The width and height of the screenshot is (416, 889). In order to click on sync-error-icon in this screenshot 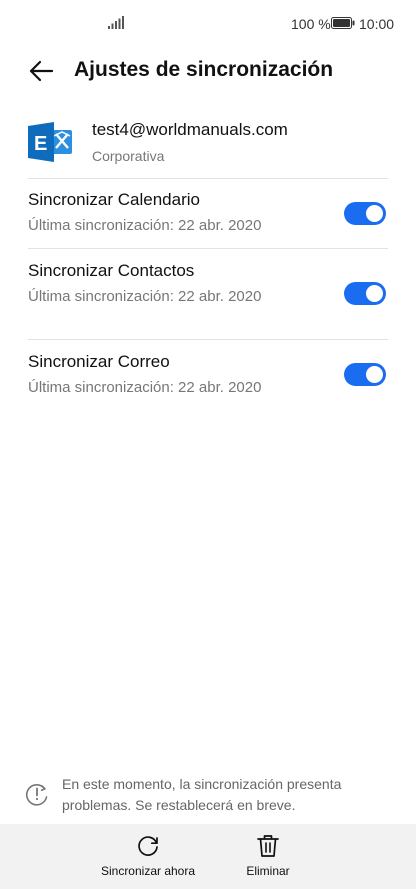, I will do `click(36, 795)`.